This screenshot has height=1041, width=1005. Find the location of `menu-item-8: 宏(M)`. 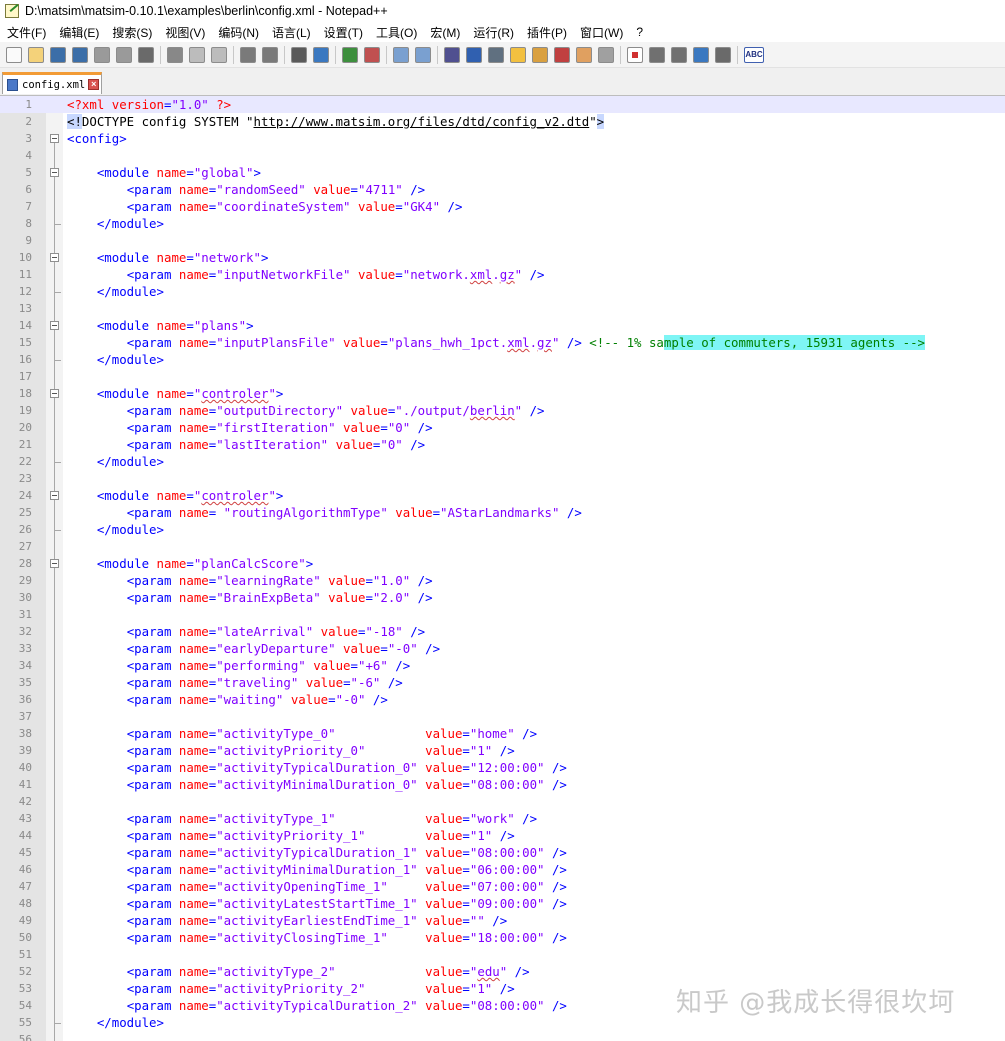

menu-item-8: 宏(M) is located at coordinates (444, 32).